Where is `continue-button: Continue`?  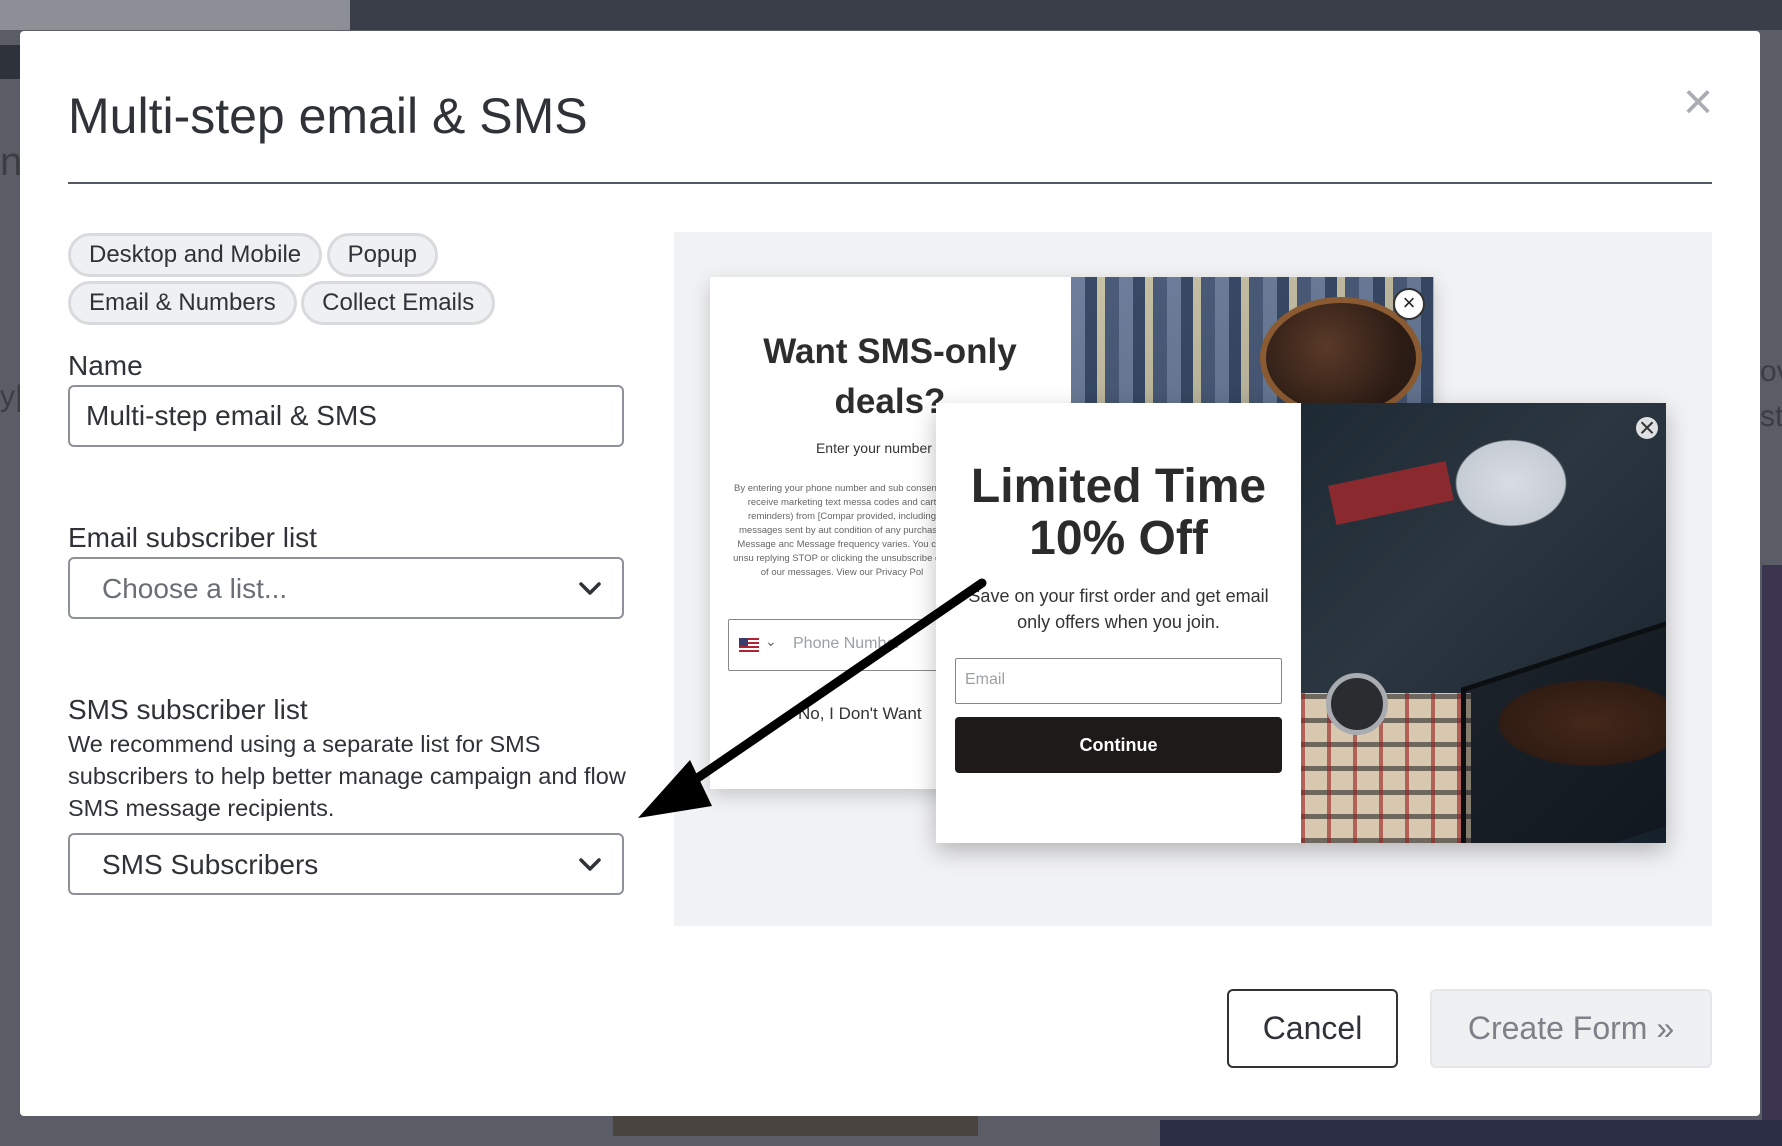 continue-button: Continue is located at coordinates (1118, 745).